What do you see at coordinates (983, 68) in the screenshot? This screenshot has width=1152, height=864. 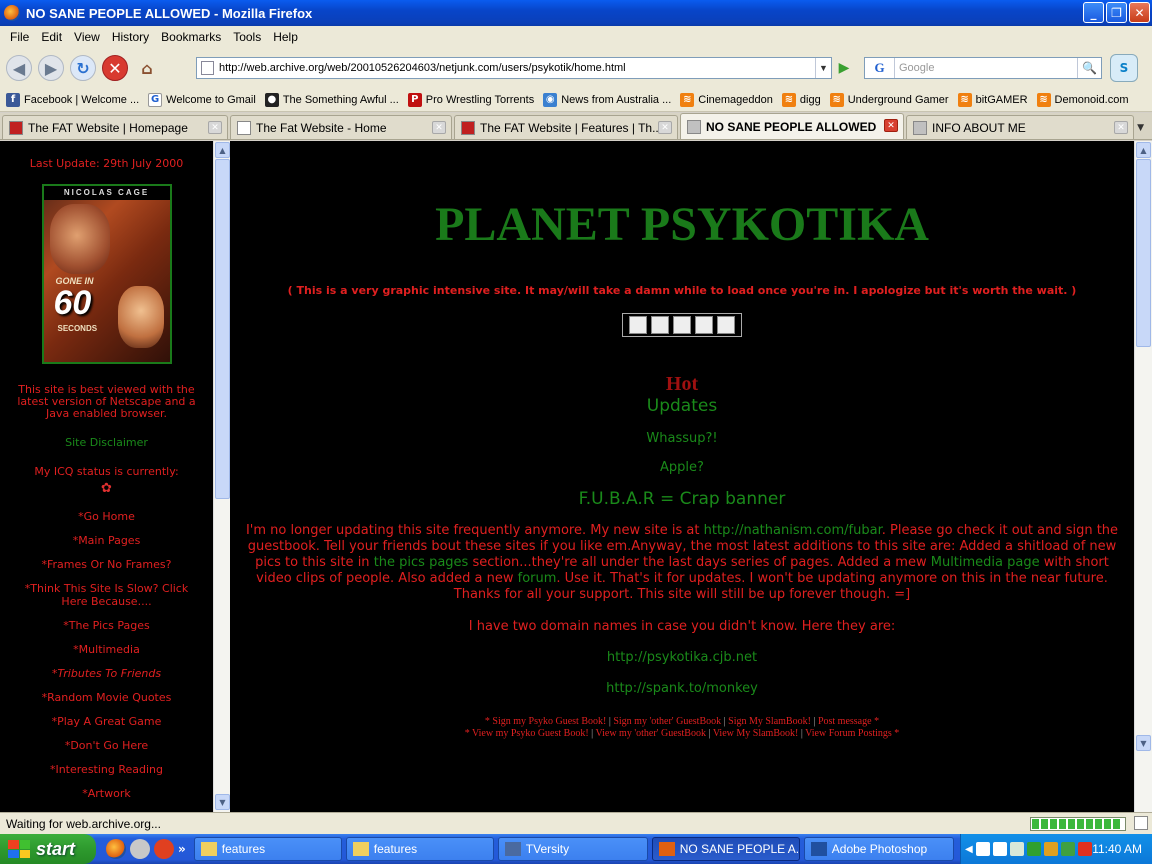 I see `search-input: G Google 🔍` at bounding box center [983, 68].